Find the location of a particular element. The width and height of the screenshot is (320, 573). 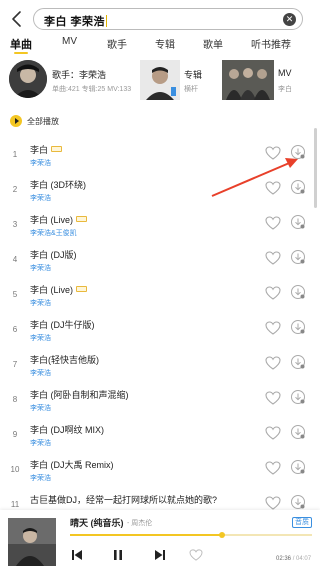

song-title: 李白 (DJ牛仔版) is located at coordinates (62, 324).